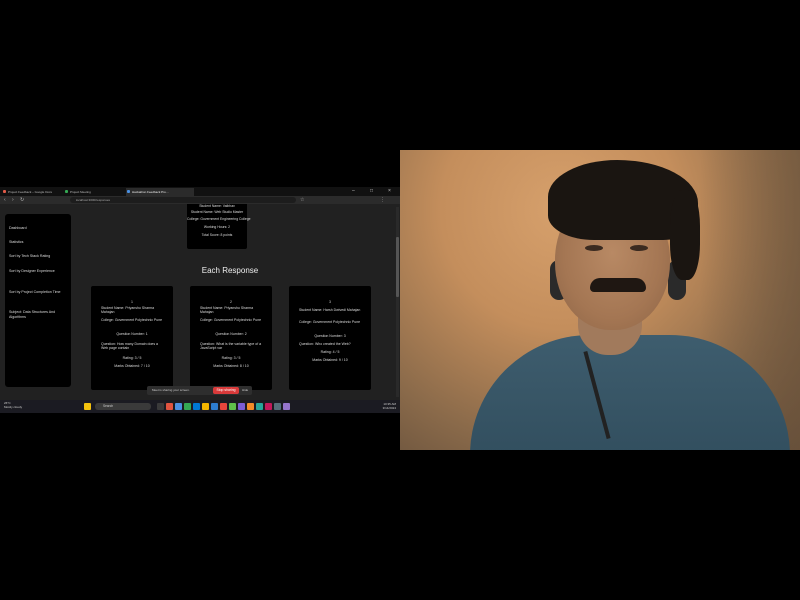  I want to click on sidebar-item-sort-completion: Sort by Project Completion Time, so click(39, 292).